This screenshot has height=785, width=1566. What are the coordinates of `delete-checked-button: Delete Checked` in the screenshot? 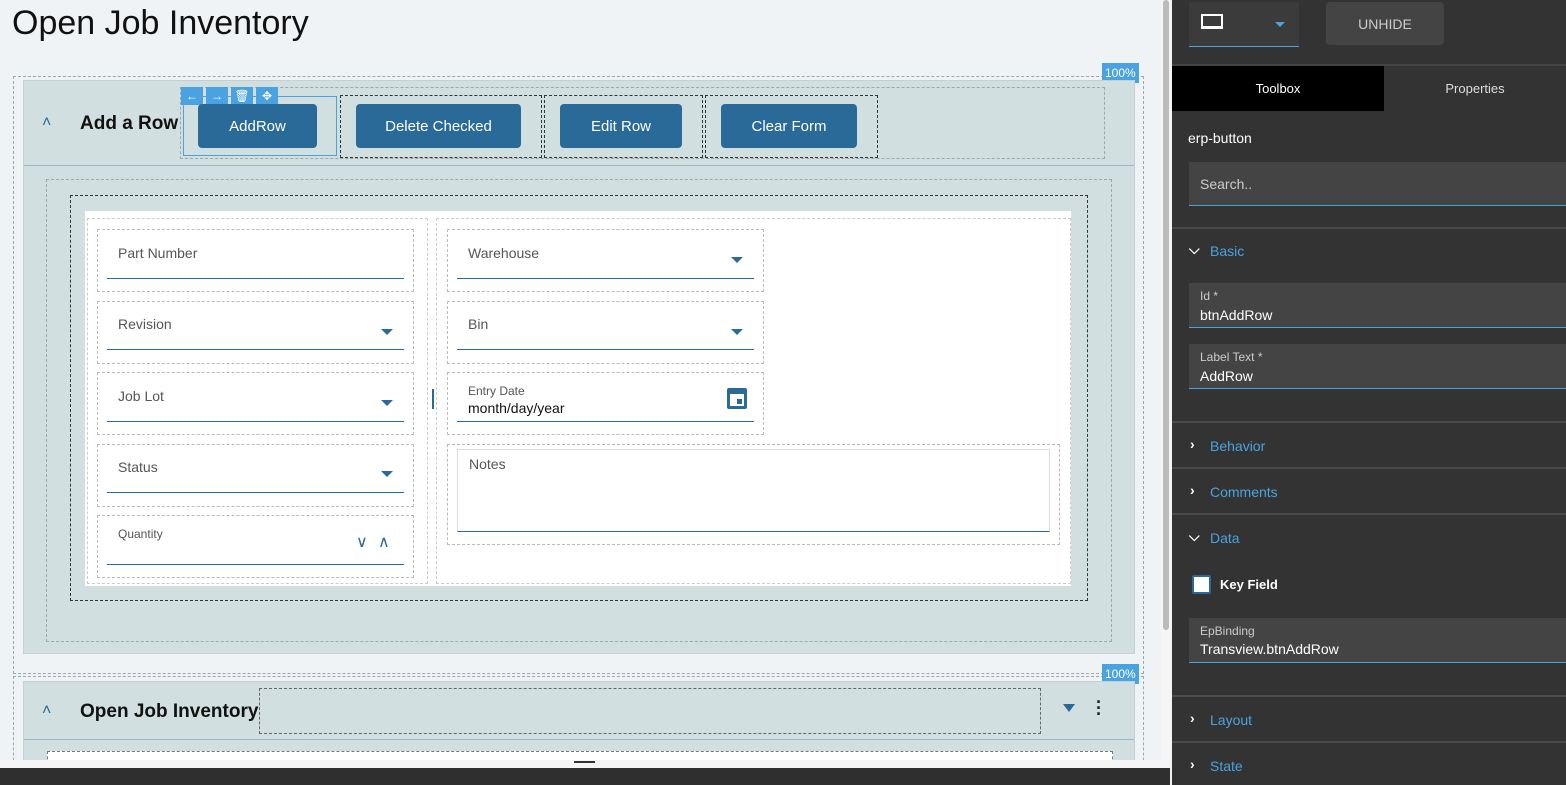 It's located at (438, 126).